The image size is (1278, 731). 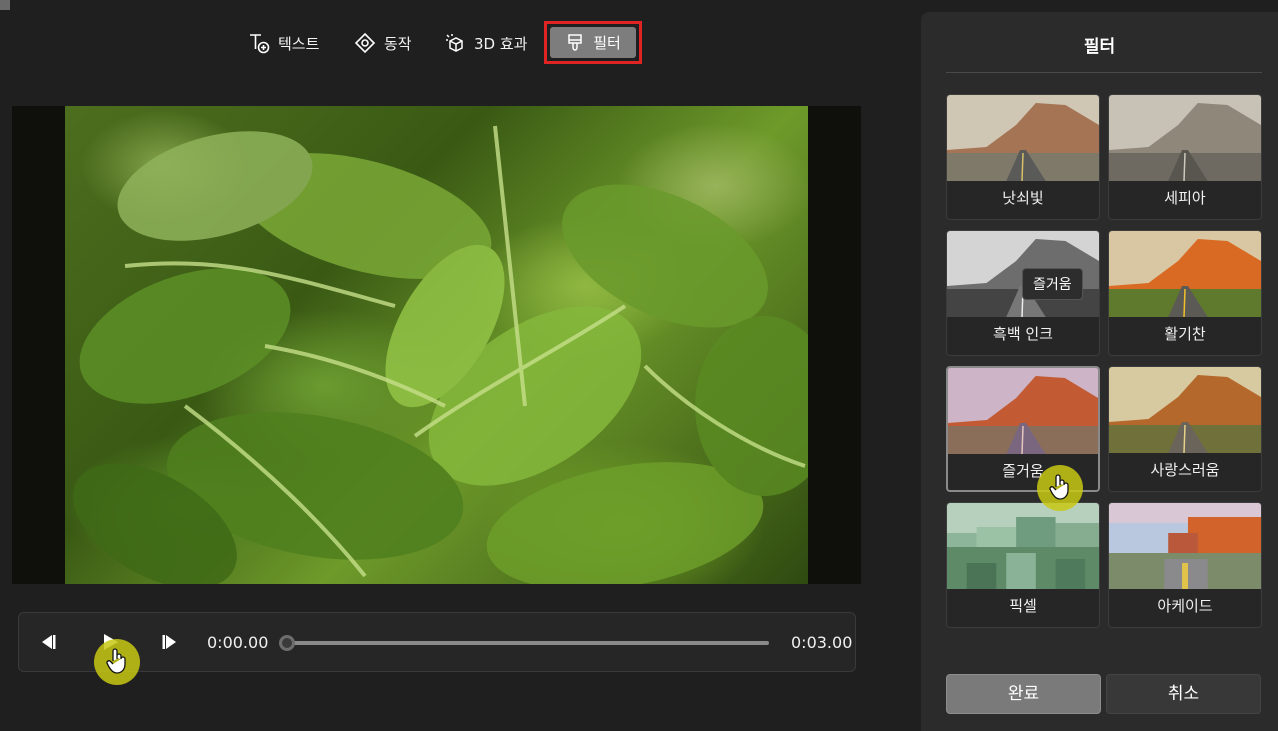 I want to click on playback-bar: 0:00.00 0:03.00, so click(x=437, y=642).